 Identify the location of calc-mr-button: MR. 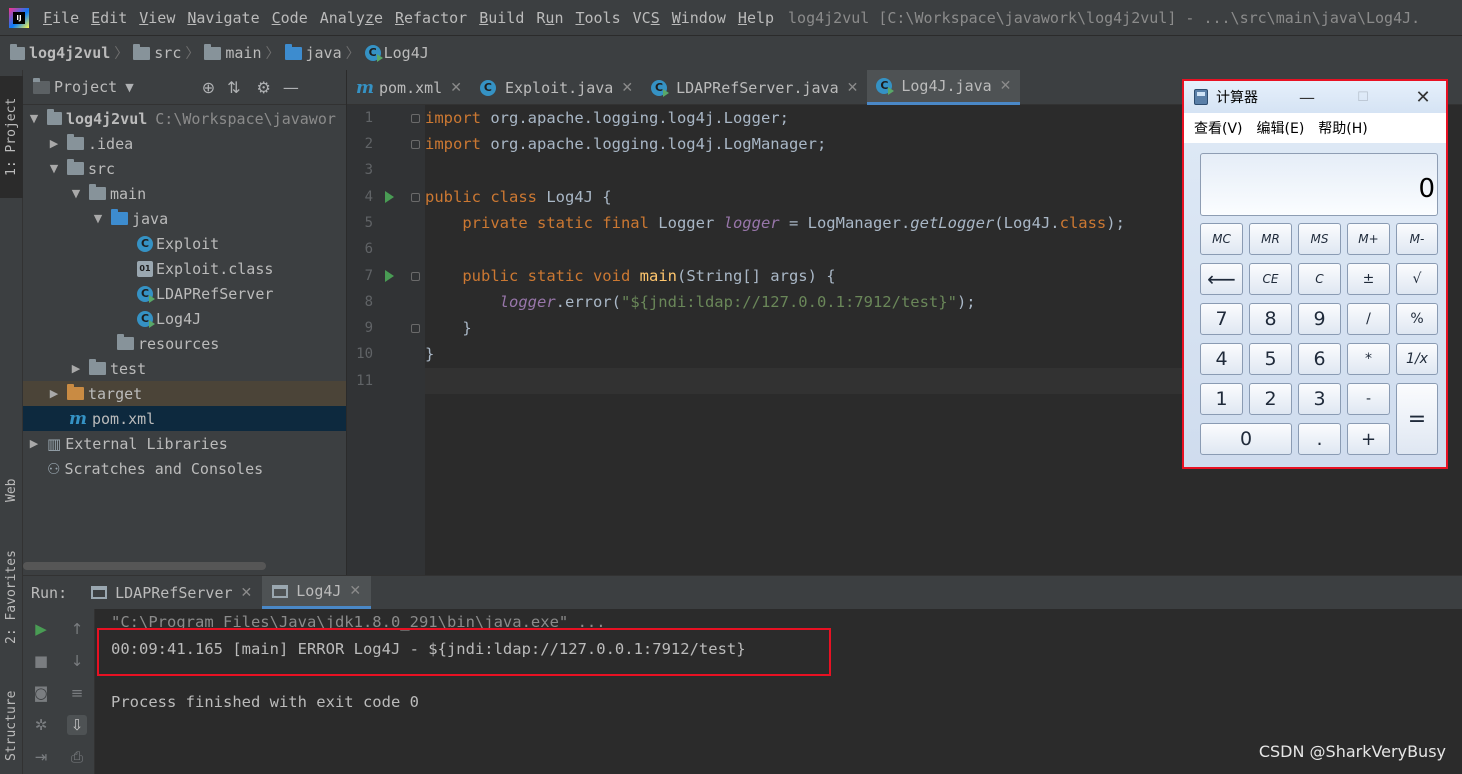
(1270, 239).